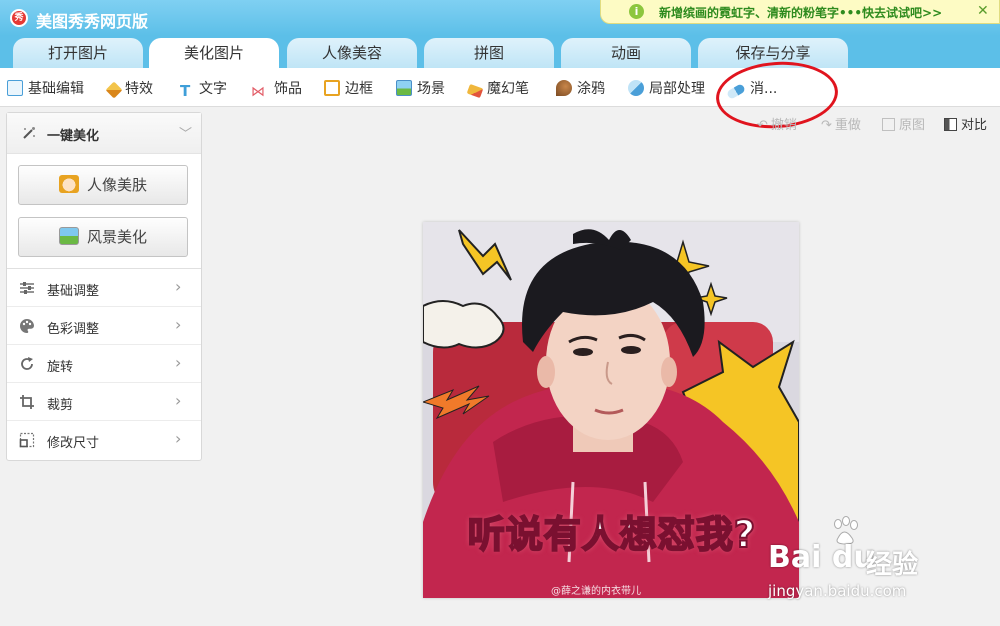  Describe the element at coordinates (27, 440) in the screenshot. I see `resize-icon` at that location.